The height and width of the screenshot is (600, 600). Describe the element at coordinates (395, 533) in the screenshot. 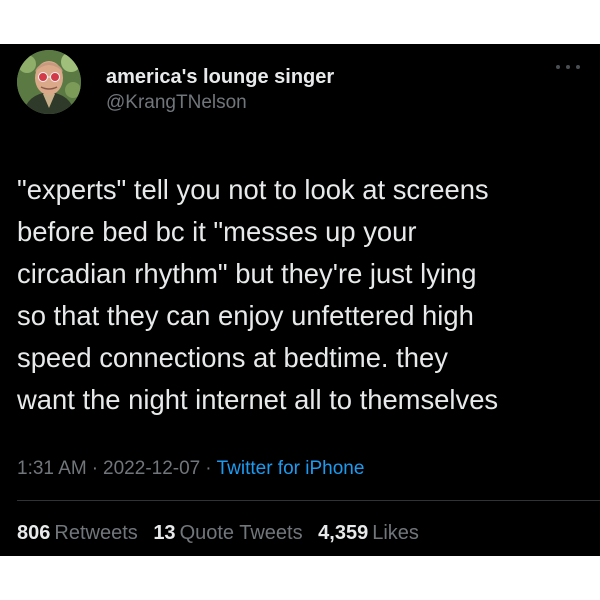

I see `likes-label: Likes` at that location.